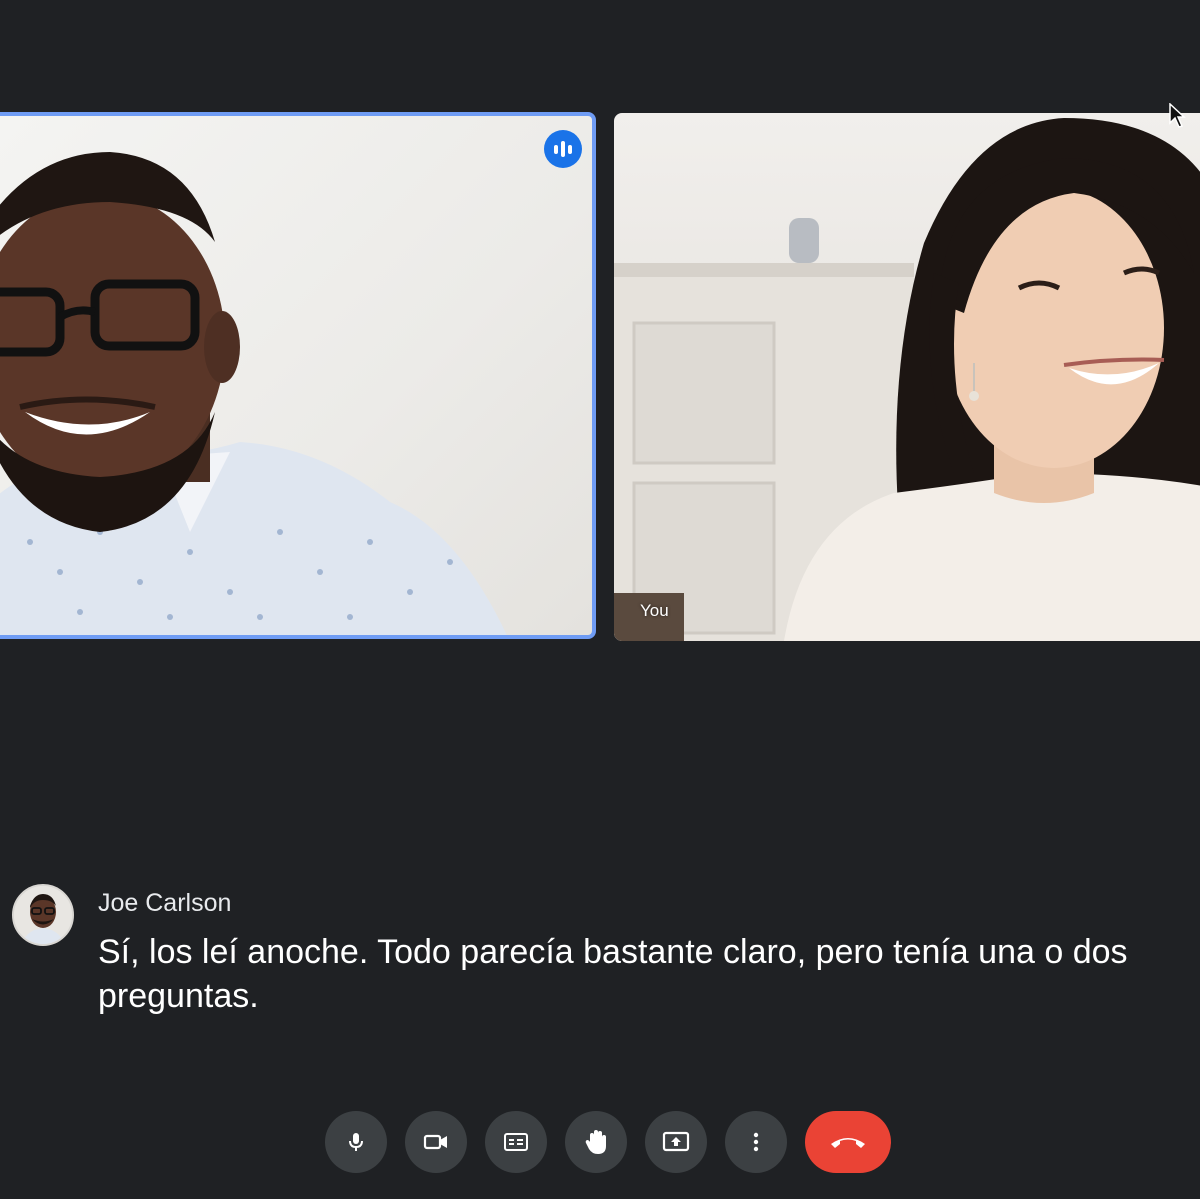 The image size is (1200, 1199). I want to click on end-call-icon, so click(848, 1143).